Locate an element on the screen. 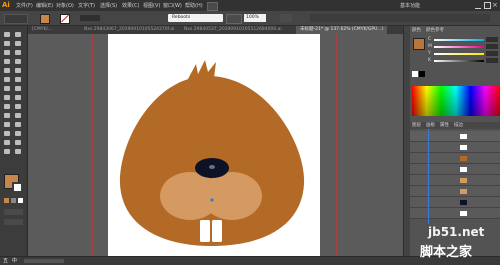 The height and width of the screenshot is (265, 500). right-tooth is located at coordinates (217, 231).